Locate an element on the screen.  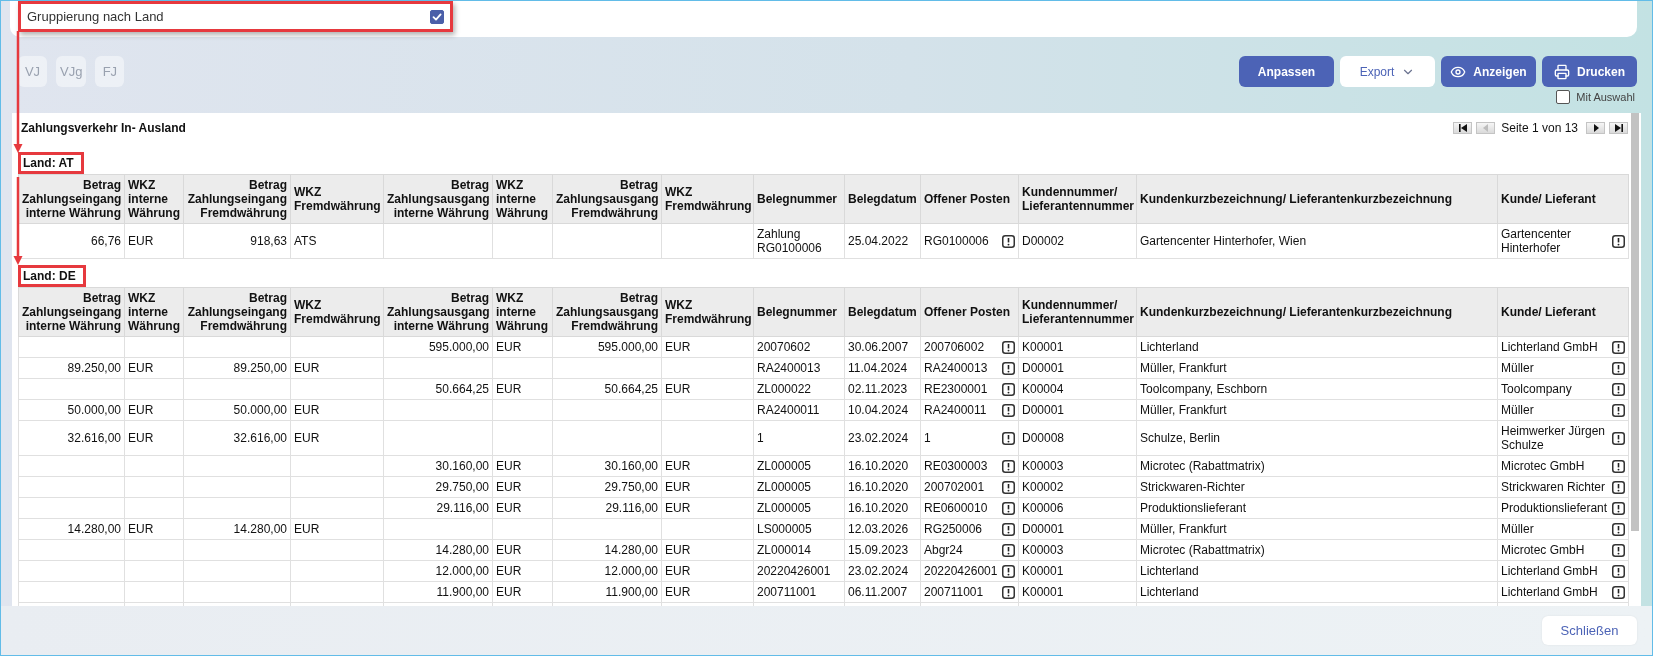
table-cell: K00006 is located at coordinates (1077, 508).